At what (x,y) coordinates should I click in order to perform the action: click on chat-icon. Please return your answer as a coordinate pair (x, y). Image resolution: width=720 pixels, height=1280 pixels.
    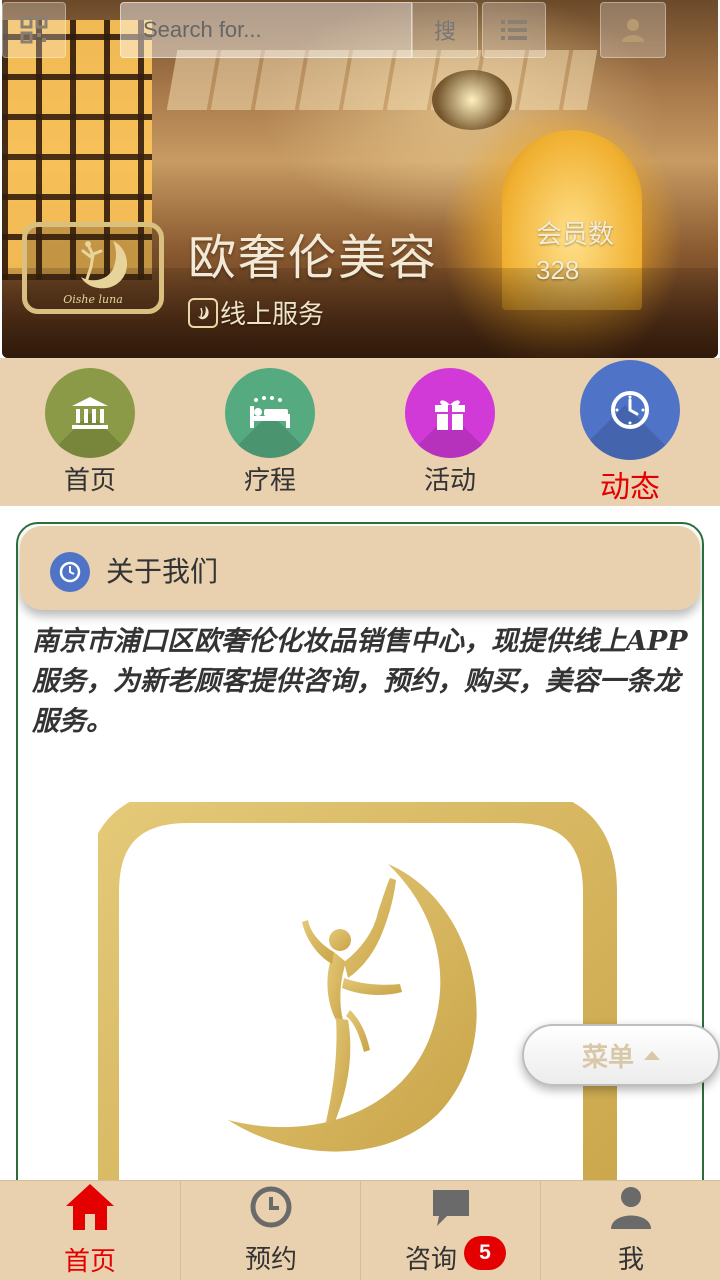
    Looking at the image, I should click on (451, 1207).